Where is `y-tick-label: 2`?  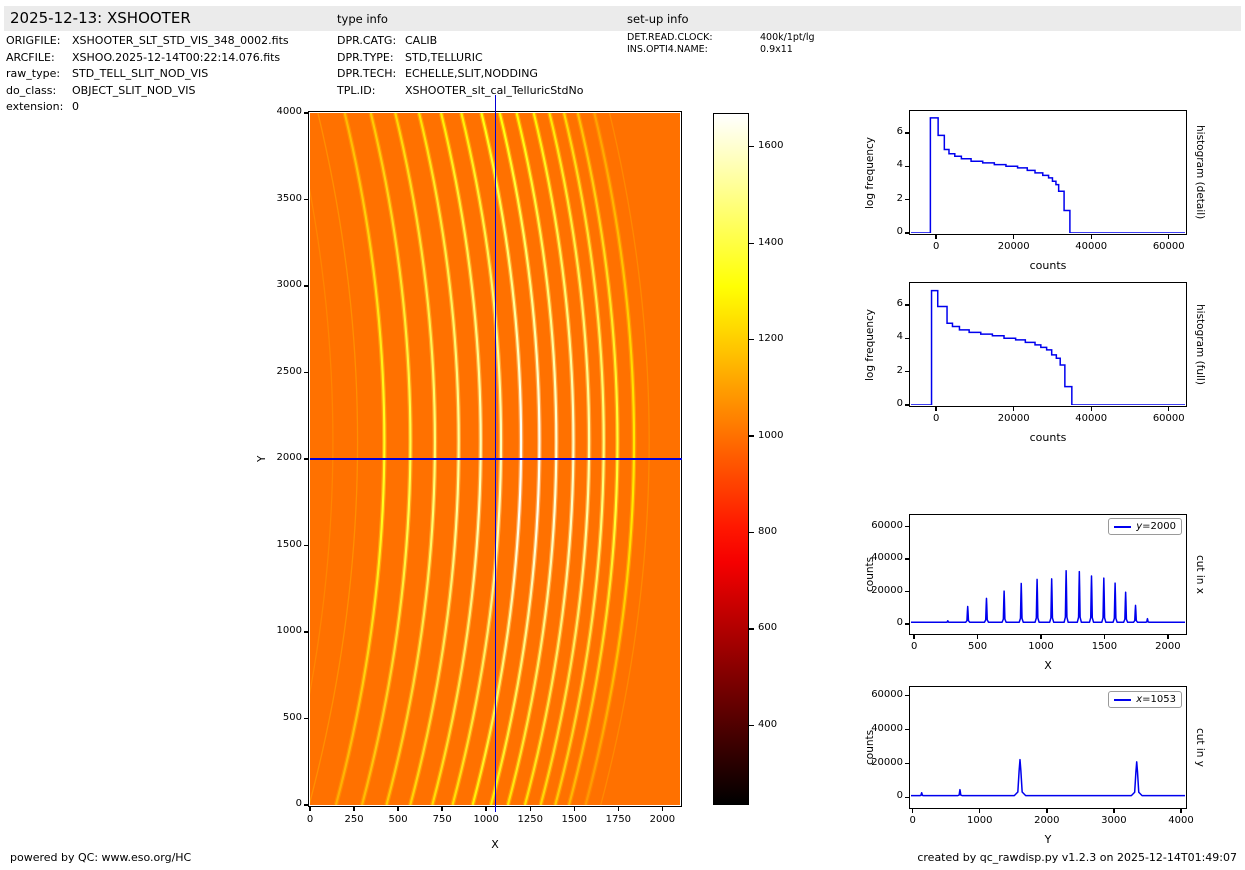
y-tick-label: 2 is located at coordinates (899, 198).